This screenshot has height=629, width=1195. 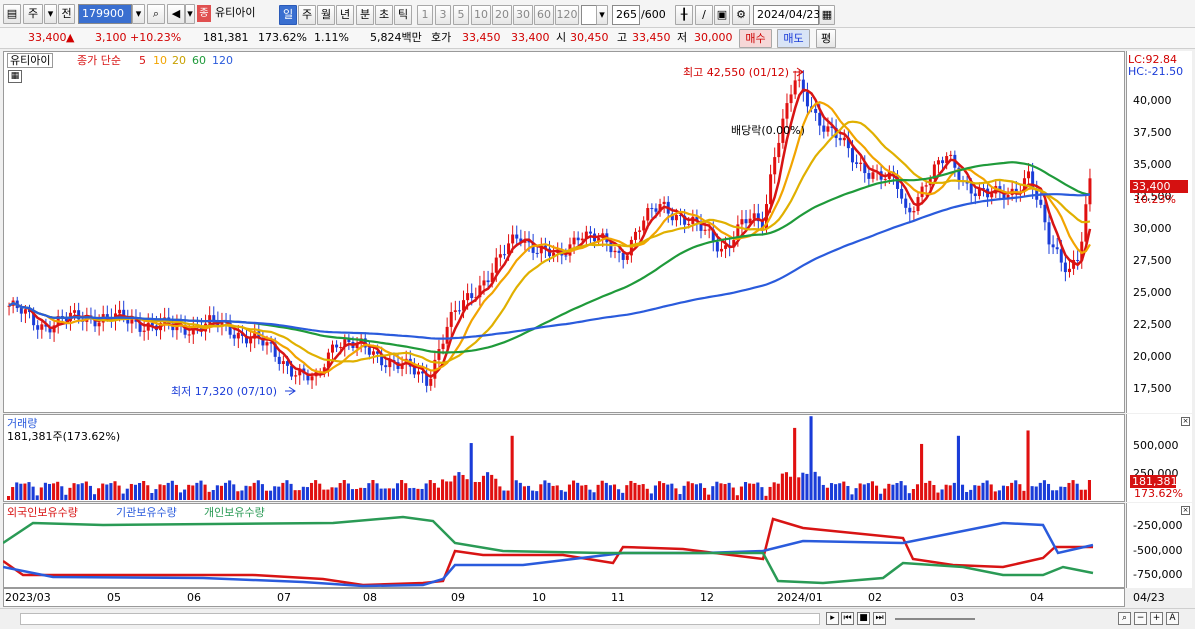 What do you see at coordinates (602, 15) in the screenshot?
I see `interval-chevron-icon: ▾` at bounding box center [602, 15].